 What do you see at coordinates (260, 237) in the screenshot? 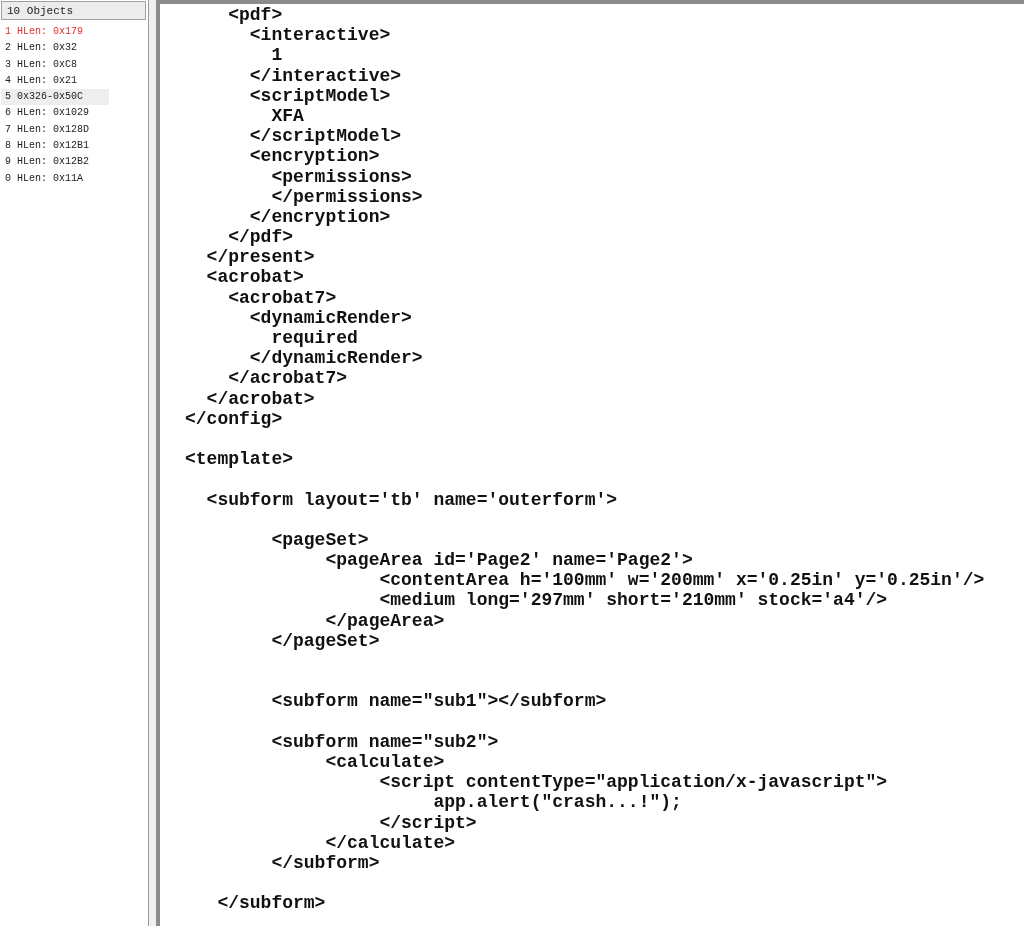
I see `code-line: </pdf>` at bounding box center [260, 237].